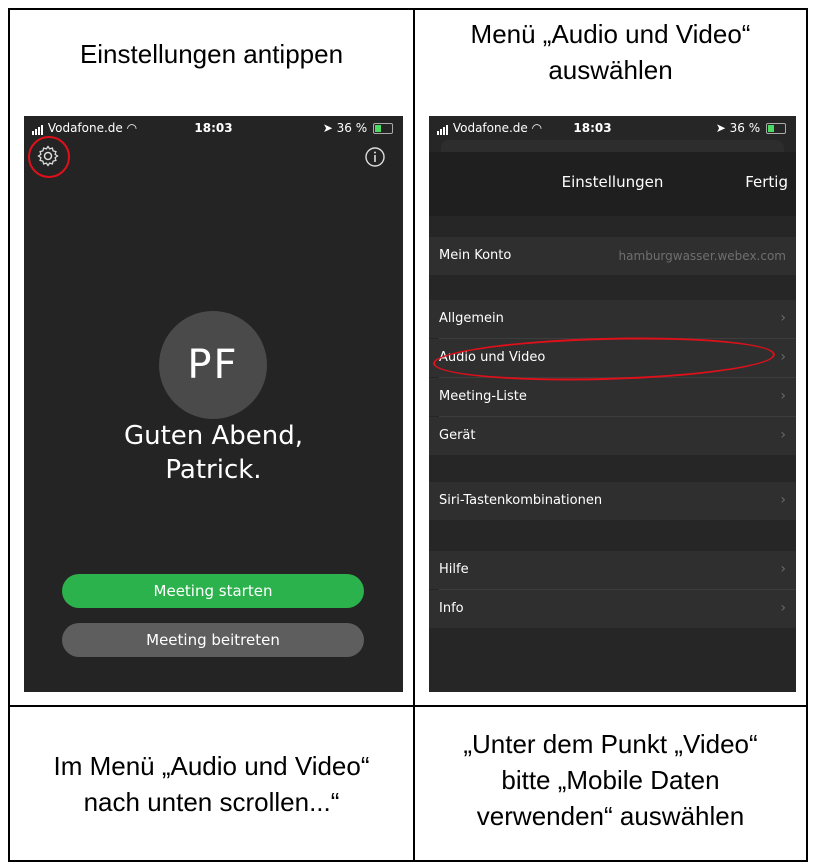 This screenshot has width=814, height=866. What do you see at coordinates (213, 365) in the screenshot?
I see `avatar: PF` at bounding box center [213, 365].